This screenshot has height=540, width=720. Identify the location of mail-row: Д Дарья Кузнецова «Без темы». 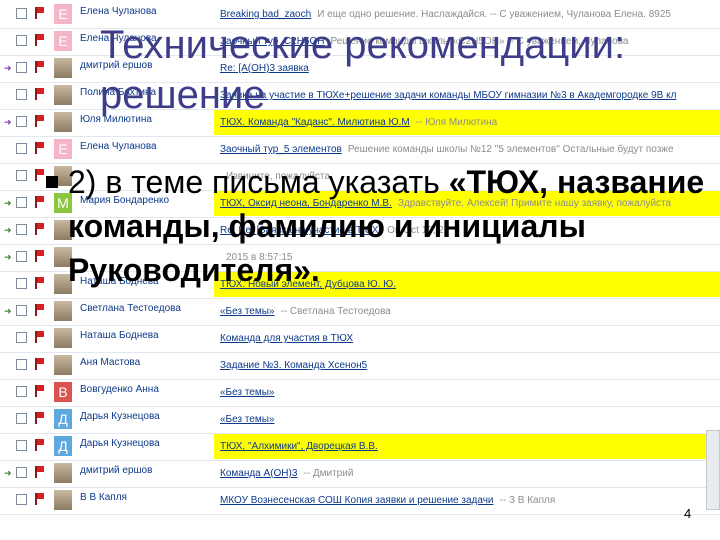
(360, 420).